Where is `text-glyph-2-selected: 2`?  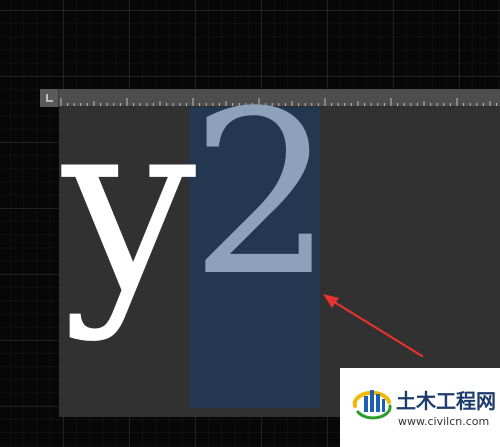
text-glyph-2-selected: 2 is located at coordinates (262, 195).